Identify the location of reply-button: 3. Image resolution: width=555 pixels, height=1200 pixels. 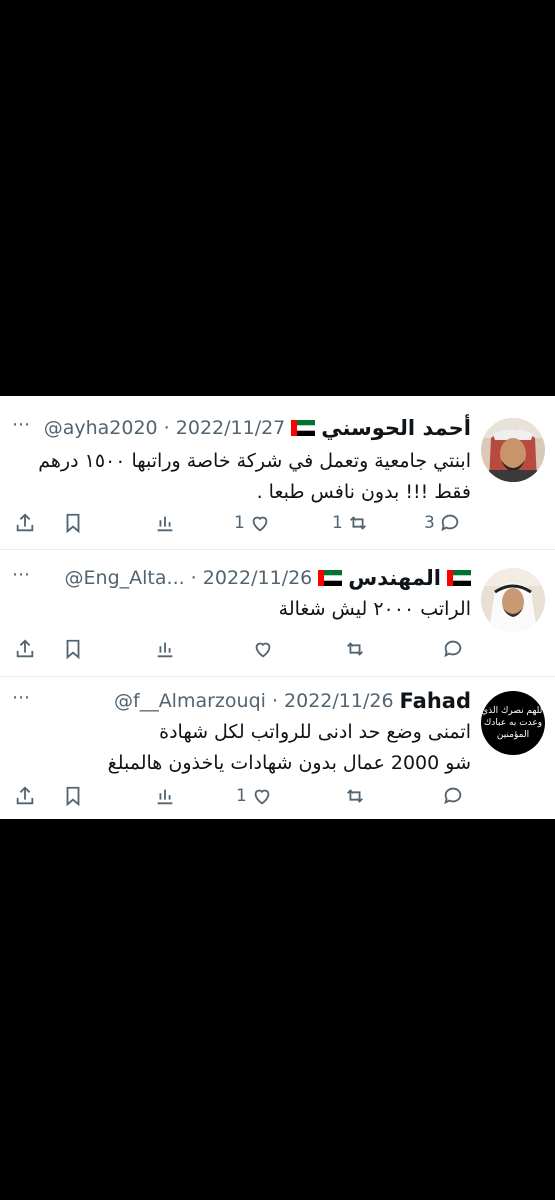
(442, 523).